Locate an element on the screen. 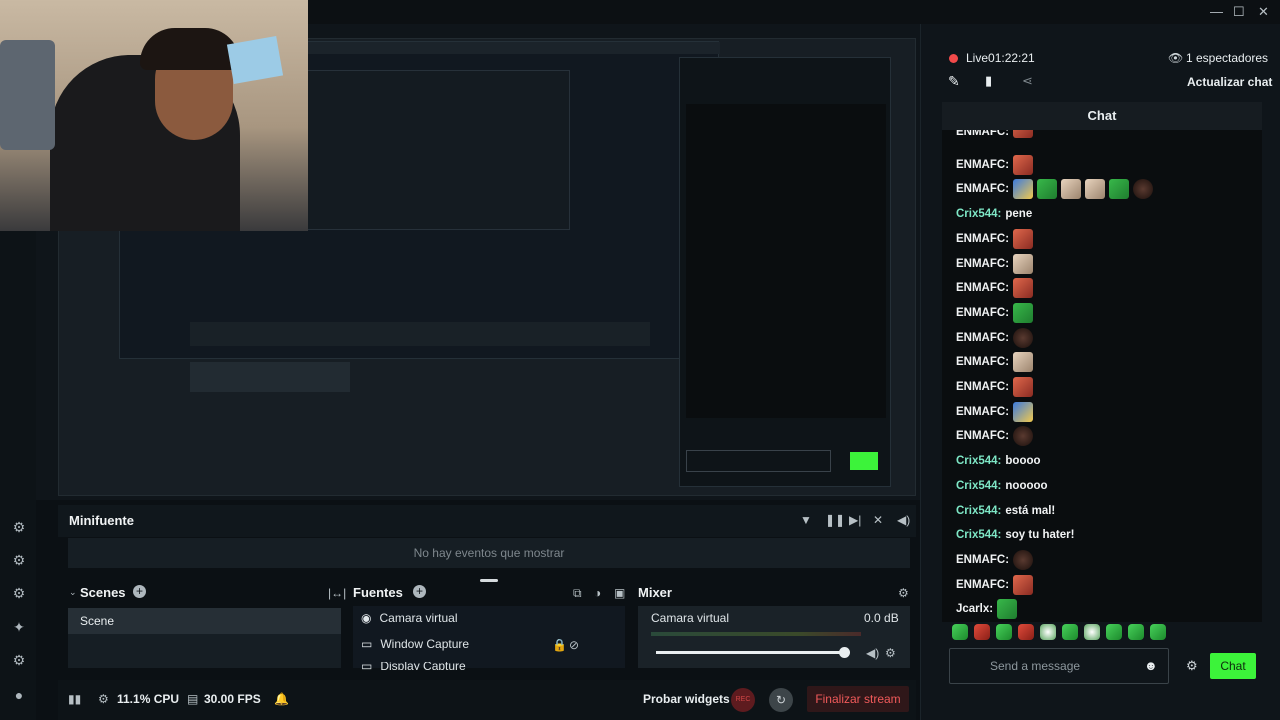  editor-icon: ⚙ is located at coordinates (19, 560).